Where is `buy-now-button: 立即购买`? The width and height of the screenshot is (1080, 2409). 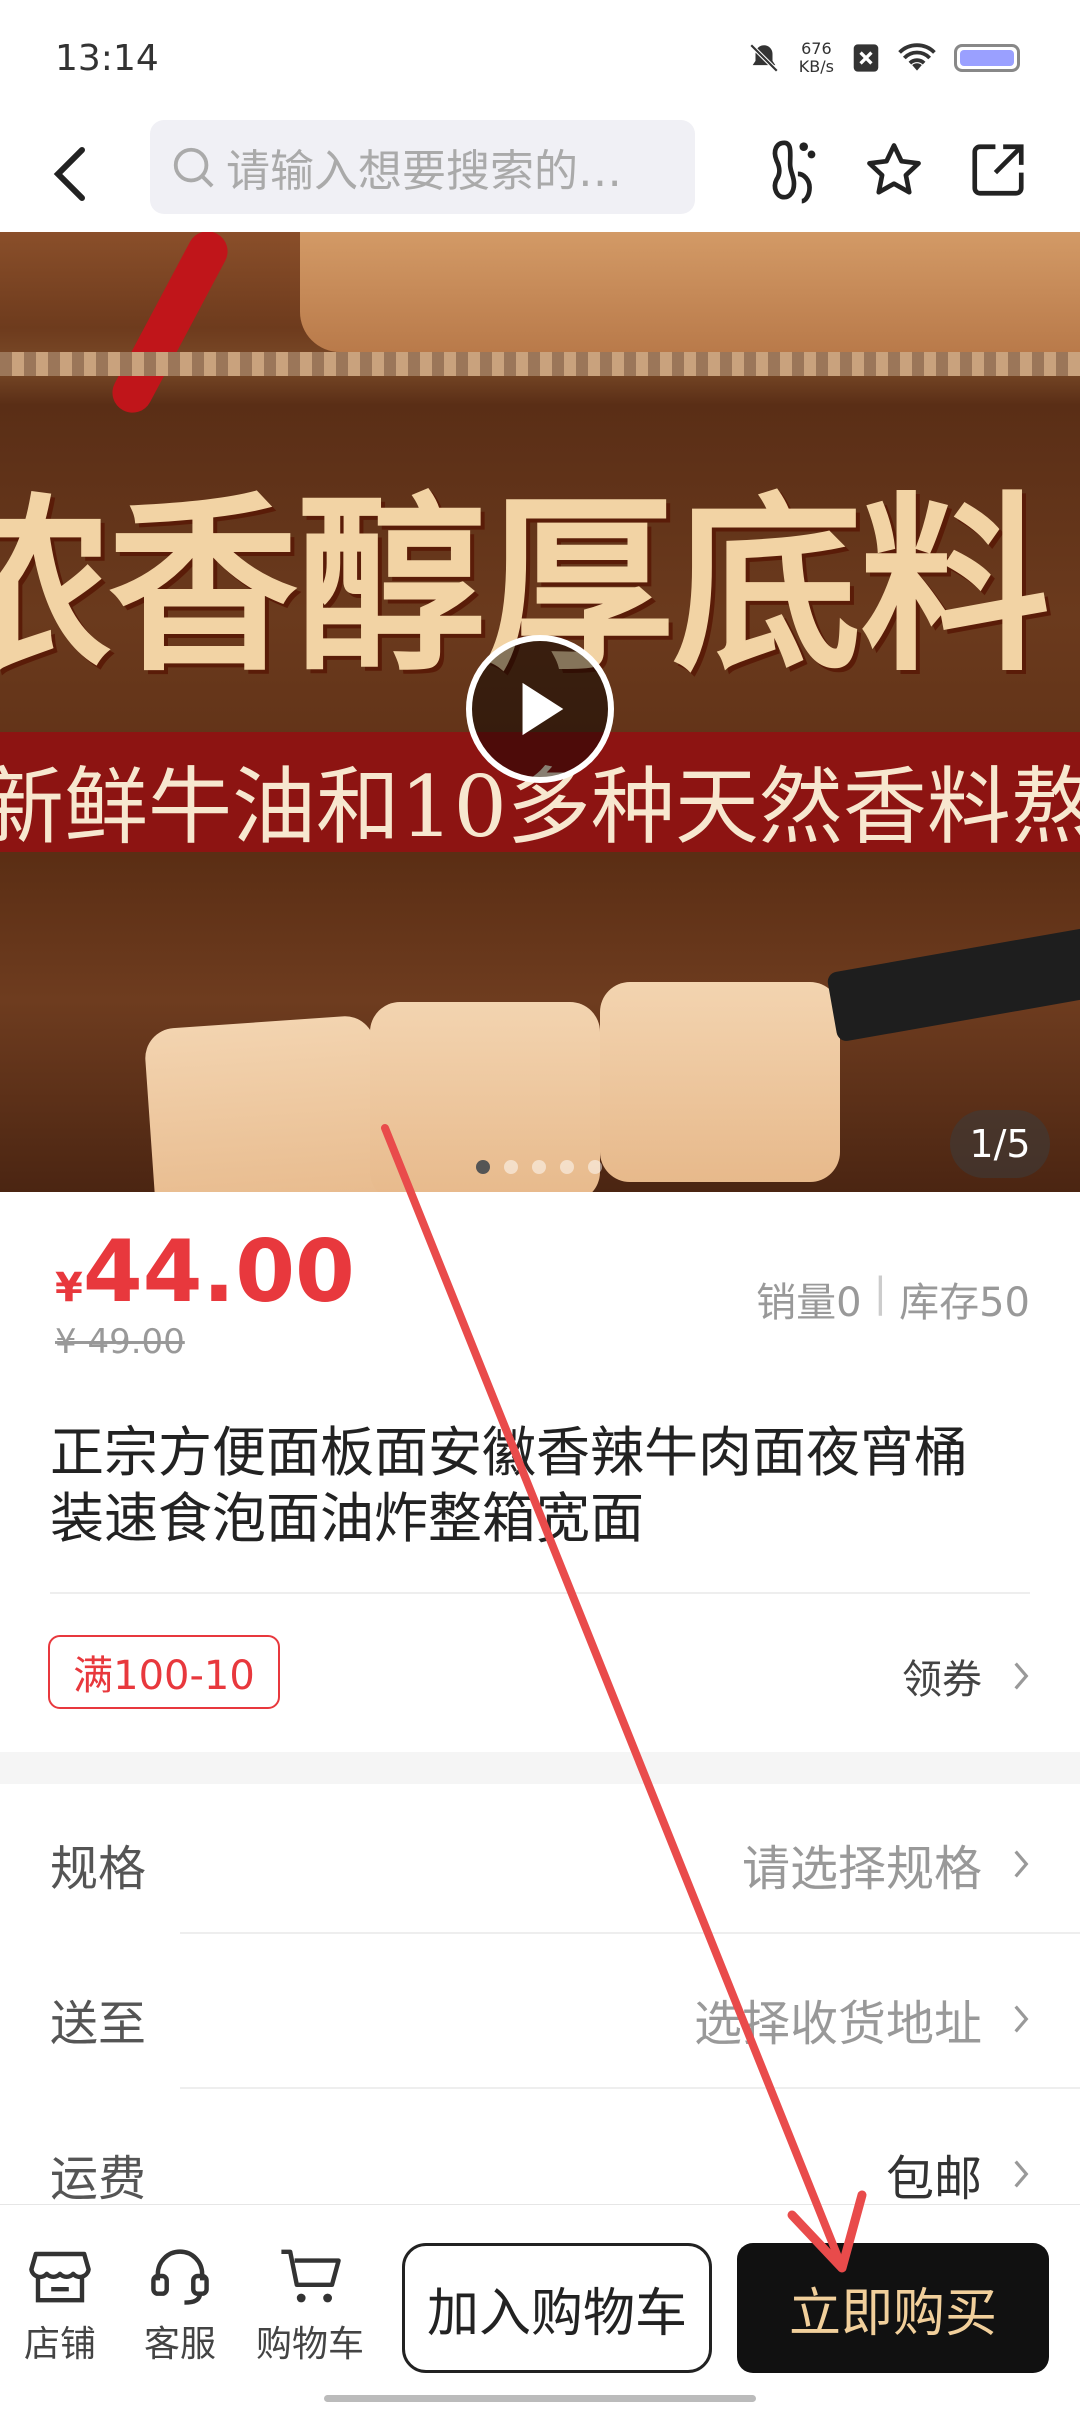
buy-now-button: 立即购买 is located at coordinates (893, 2308).